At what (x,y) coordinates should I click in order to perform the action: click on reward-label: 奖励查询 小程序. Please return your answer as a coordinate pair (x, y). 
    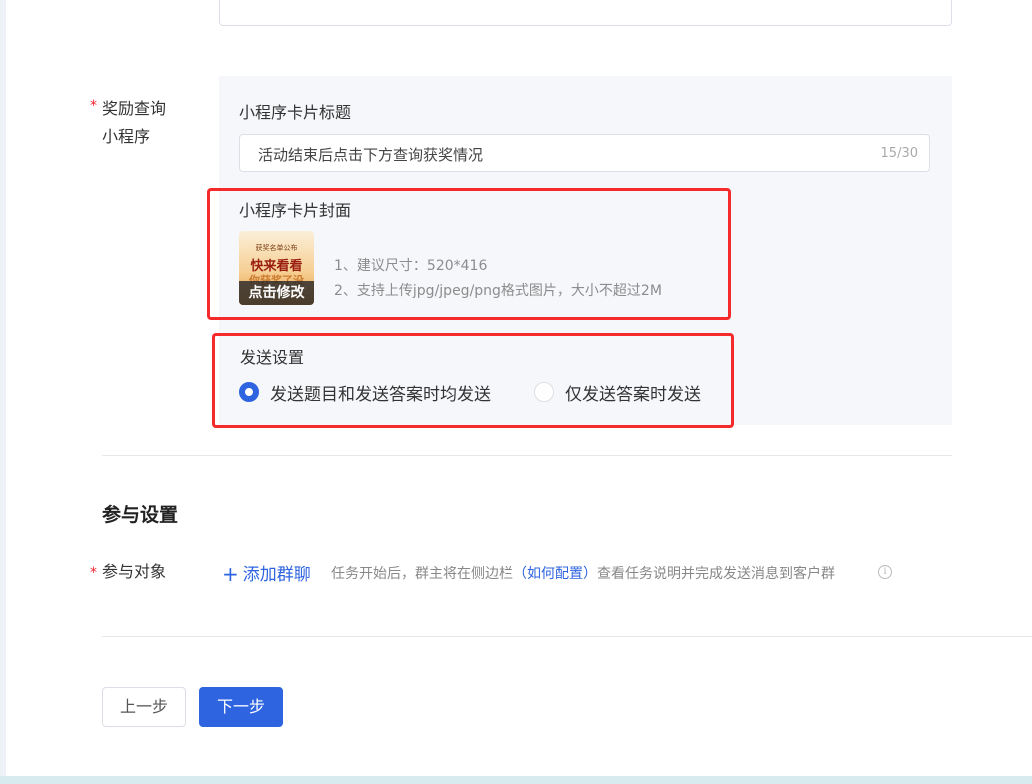
    Looking at the image, I should click on (134, 123).